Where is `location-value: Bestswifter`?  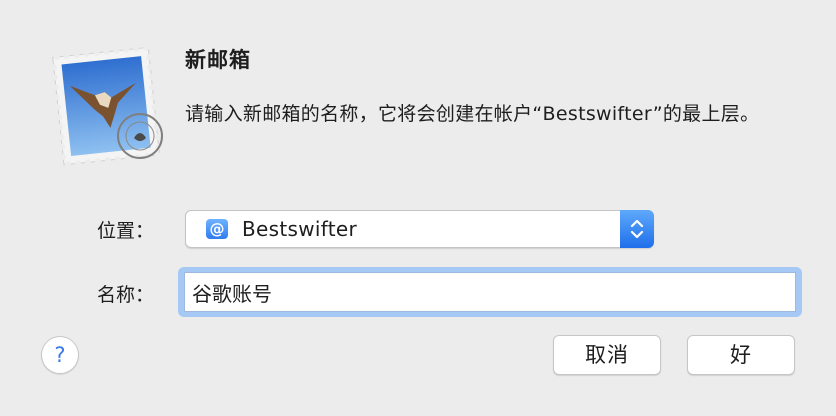 location-value: Bestswifter is located at coordinates (299, 229).